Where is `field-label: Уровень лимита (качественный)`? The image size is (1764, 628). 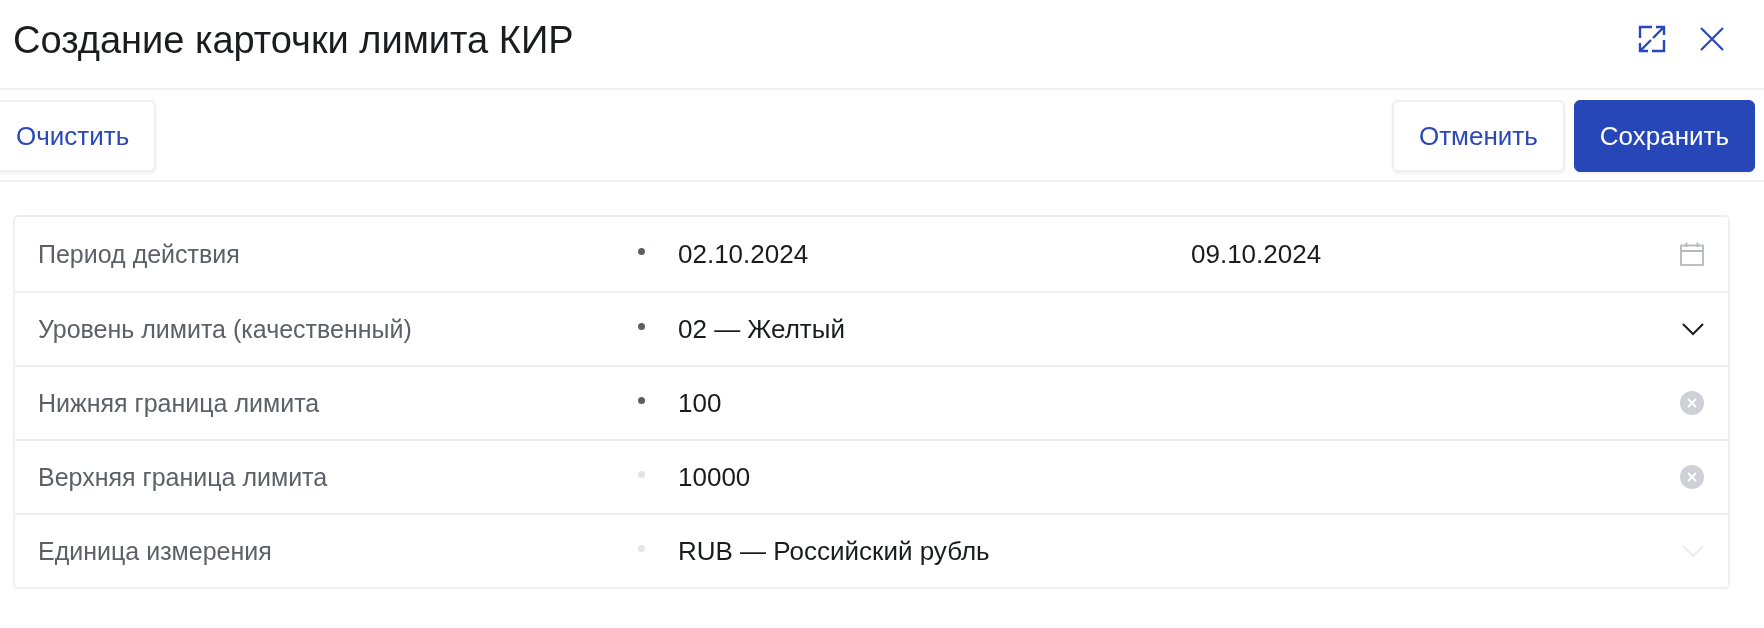 field-label: Уровень лимита (качественный) is located at coordinates (225, 329).